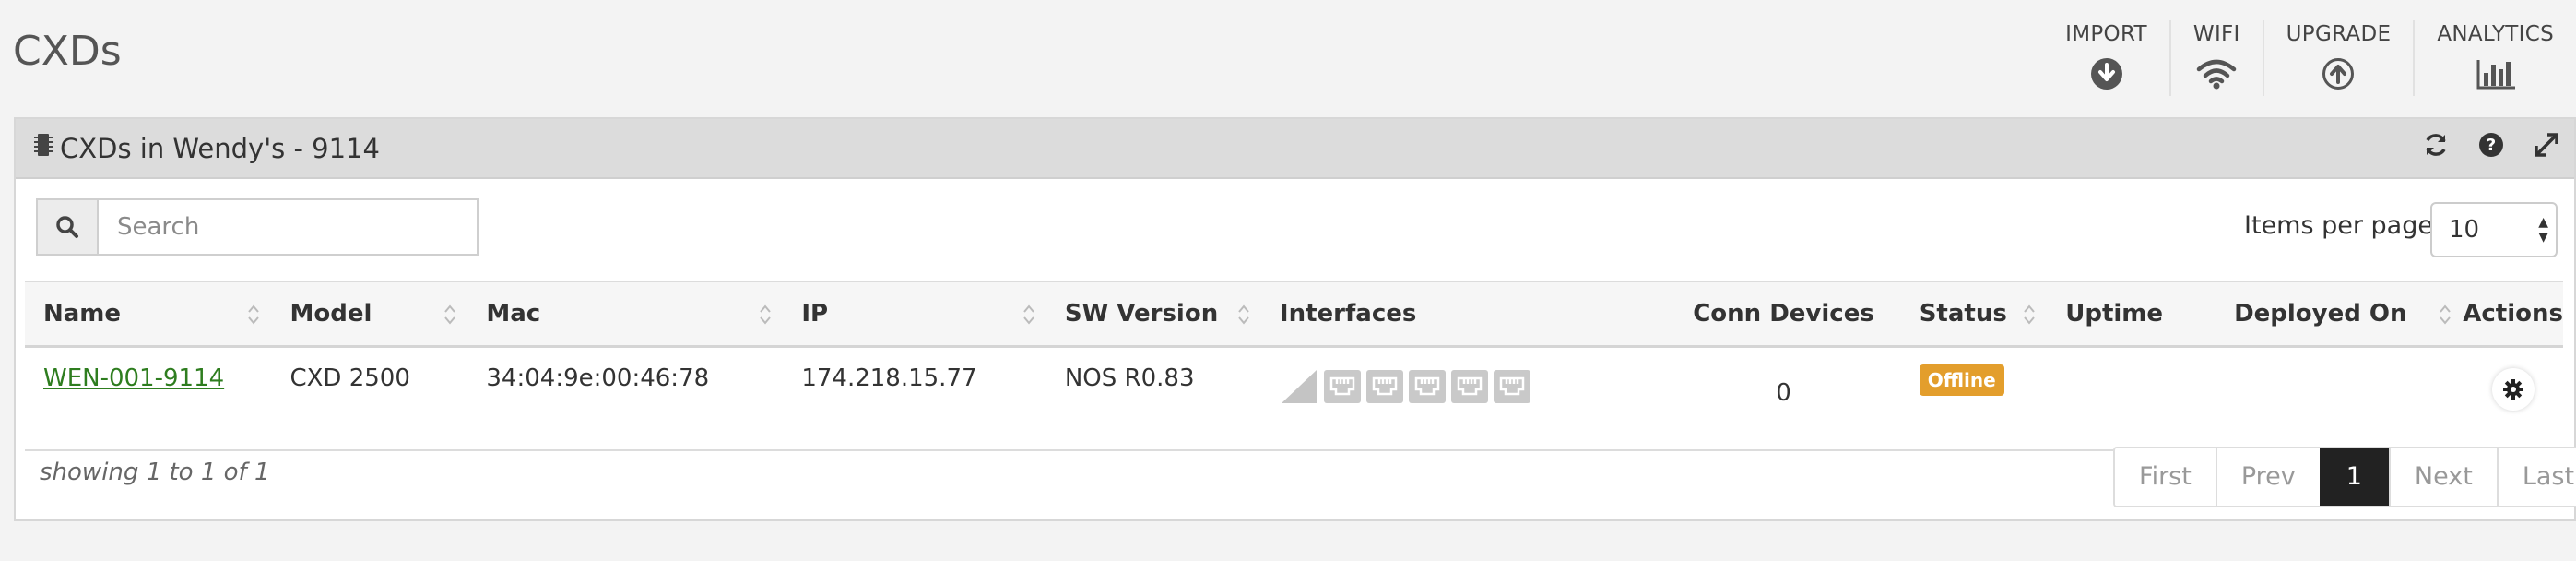 Image resolution: width=2576 pixels, height=561 pixels. I want to click on expand-icon, so click(2546, 145).